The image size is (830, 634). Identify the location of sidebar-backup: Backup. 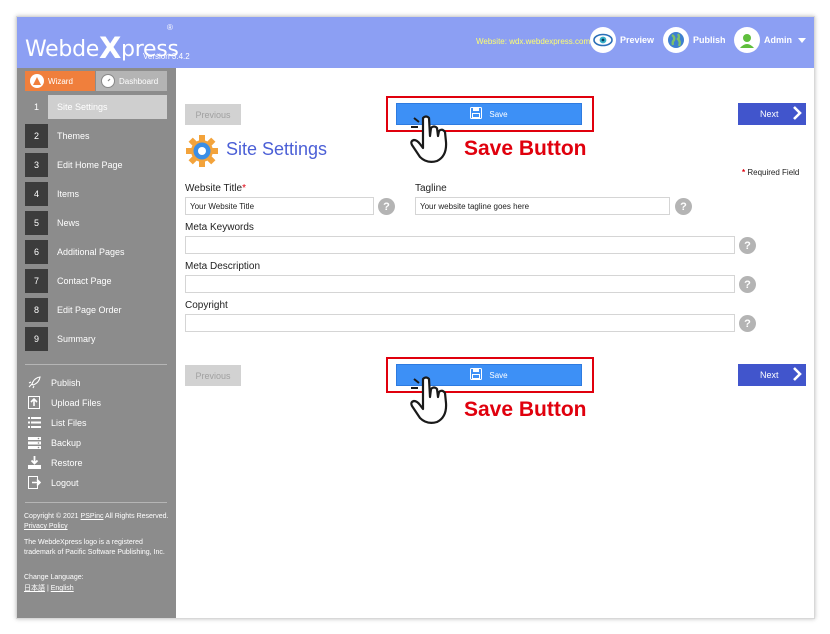
(54, 442).